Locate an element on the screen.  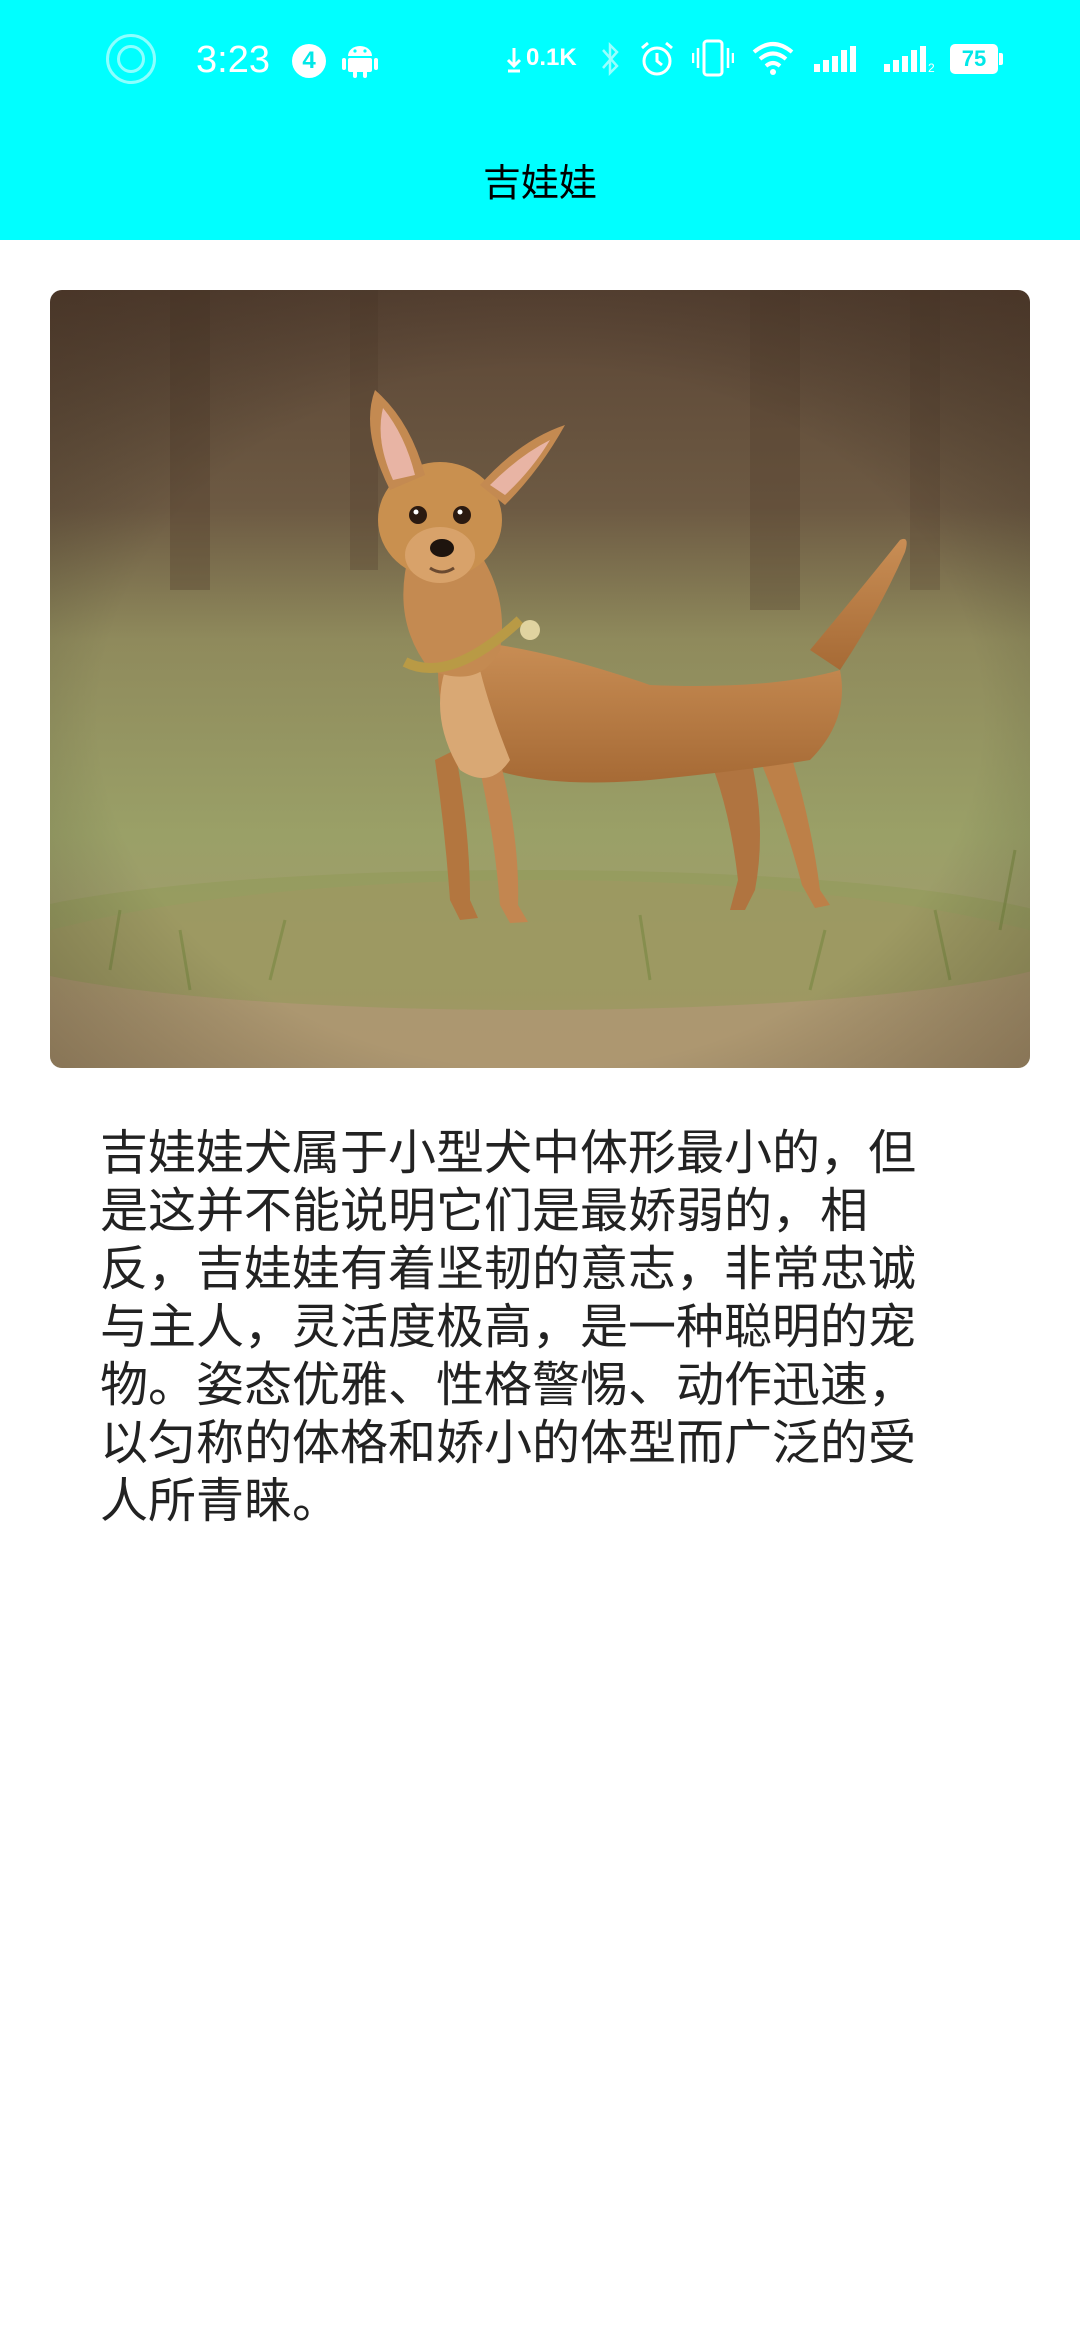
app-header: 3:23 4 0.1K 2 75 吉娃娃 is located at coordinates (540, 120).